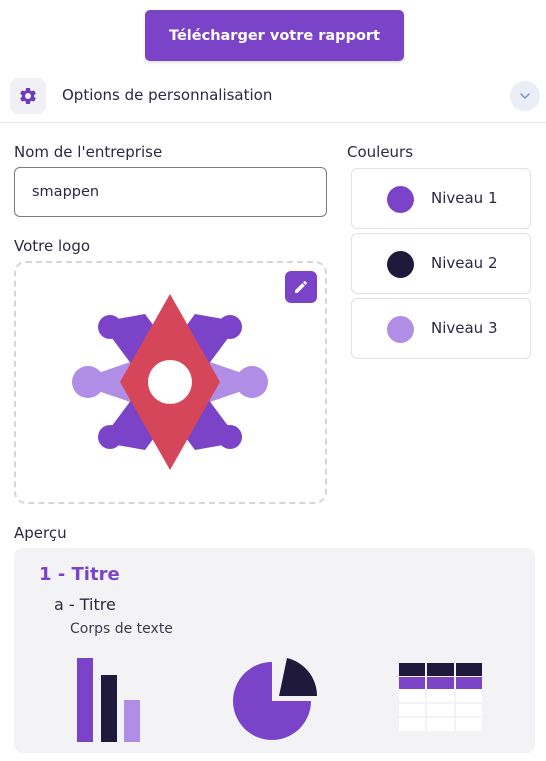 This screenshot has width=546, height=761. I want to click on divider, so click(273, 122).